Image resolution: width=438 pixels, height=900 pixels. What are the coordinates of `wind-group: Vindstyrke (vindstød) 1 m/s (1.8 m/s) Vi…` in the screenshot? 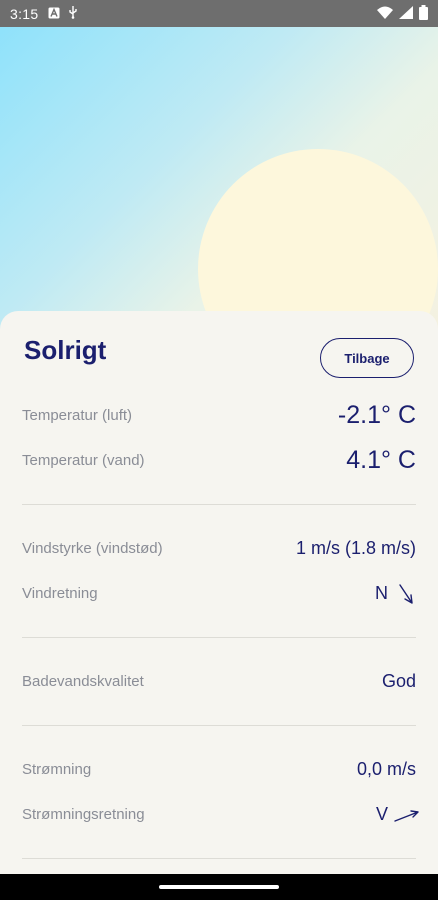 It's located at (219, 571).